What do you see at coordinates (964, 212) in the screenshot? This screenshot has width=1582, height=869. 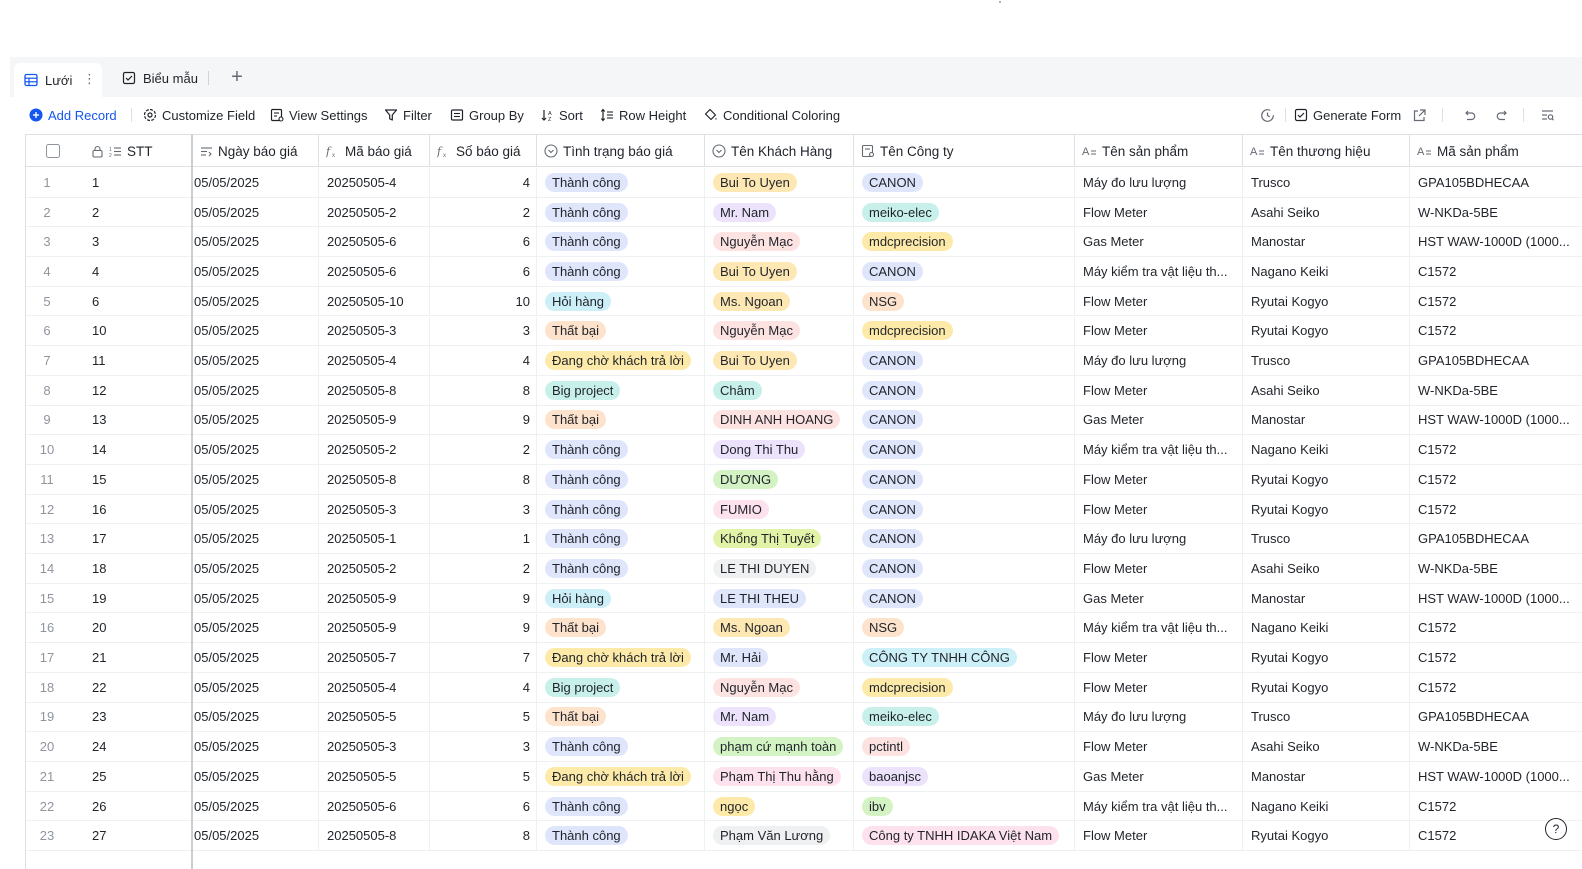 I see `cell-ten-cong-ty: meiko-elec` at bounding box center [964, 212].